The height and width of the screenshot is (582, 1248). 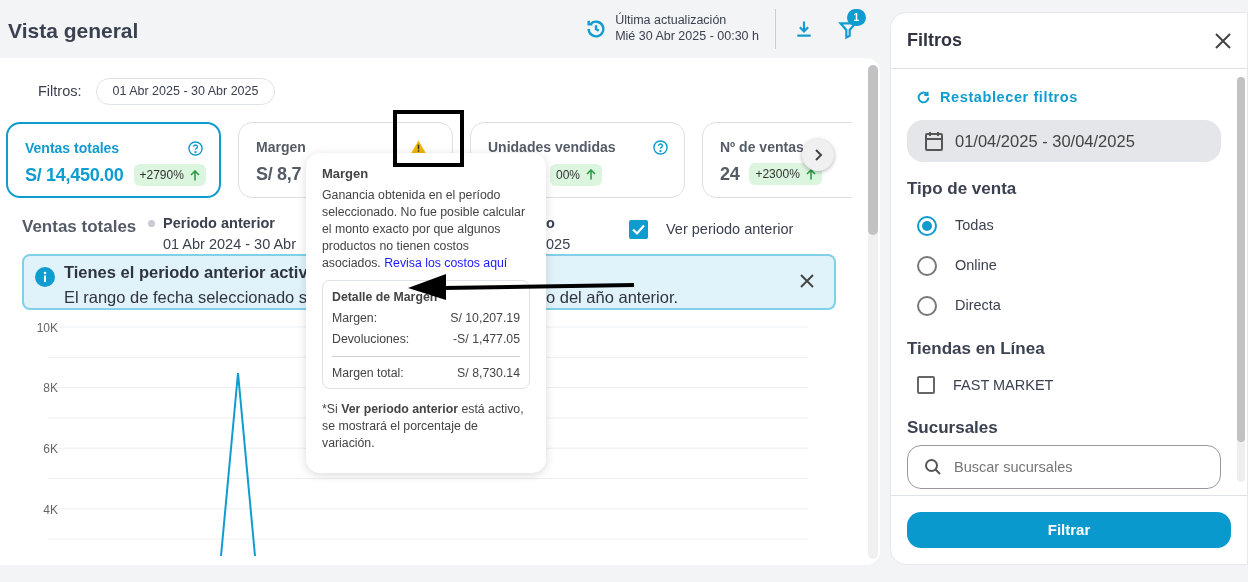 I want to click on tooltip-title: Margen, so click(x=346, y=173).